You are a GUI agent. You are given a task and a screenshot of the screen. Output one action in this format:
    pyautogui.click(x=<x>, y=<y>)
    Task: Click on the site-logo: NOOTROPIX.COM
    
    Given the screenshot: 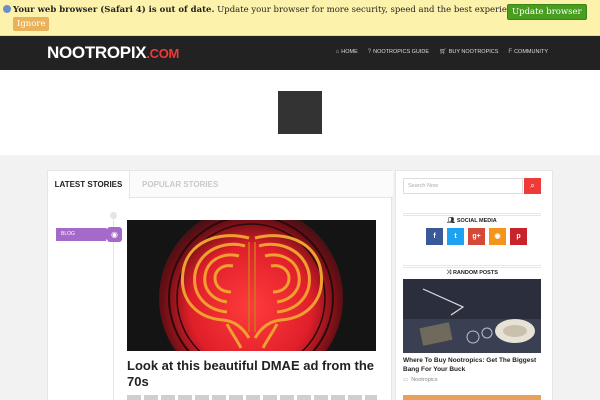 What is the action you would take?
    pyautogui.click(x=113, y=53)
    